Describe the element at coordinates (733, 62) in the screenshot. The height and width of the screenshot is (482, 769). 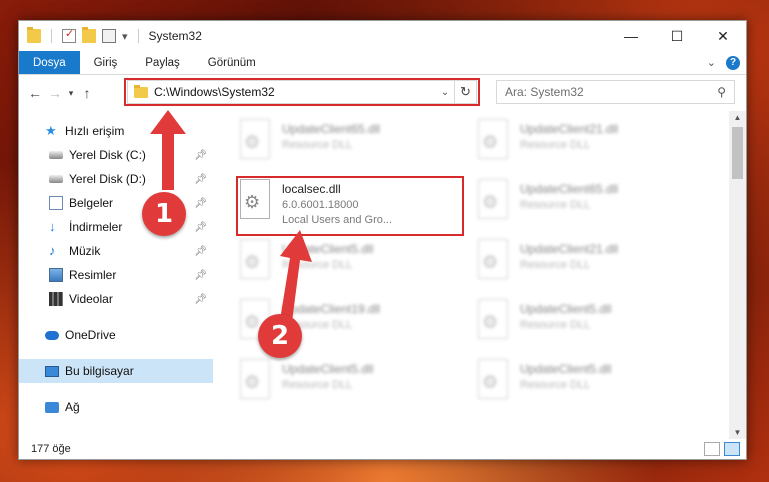
I see `help-icon: ?` at that location.